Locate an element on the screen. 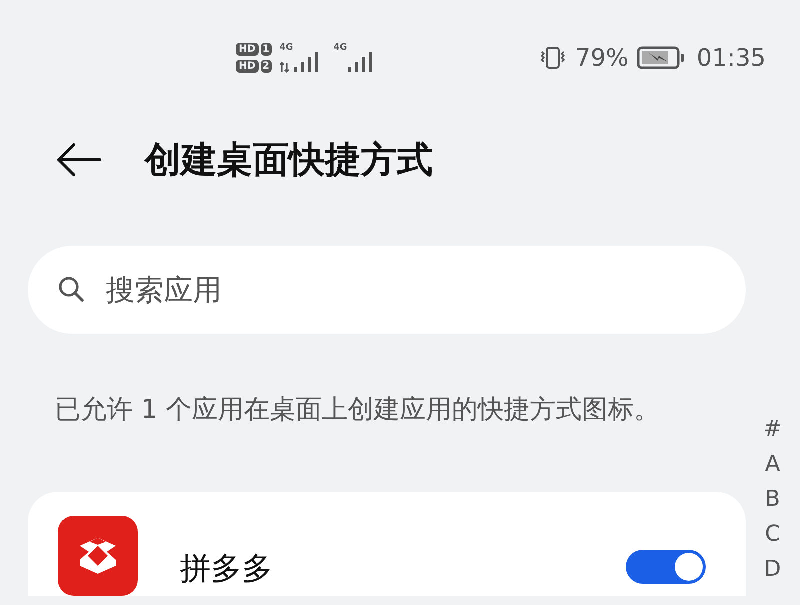 This screenshot has width=800, height=605. description-text: 已允许 1 个应用在桌面上创建应用的快捷方式图标。 is located at coordinates (358, 410).